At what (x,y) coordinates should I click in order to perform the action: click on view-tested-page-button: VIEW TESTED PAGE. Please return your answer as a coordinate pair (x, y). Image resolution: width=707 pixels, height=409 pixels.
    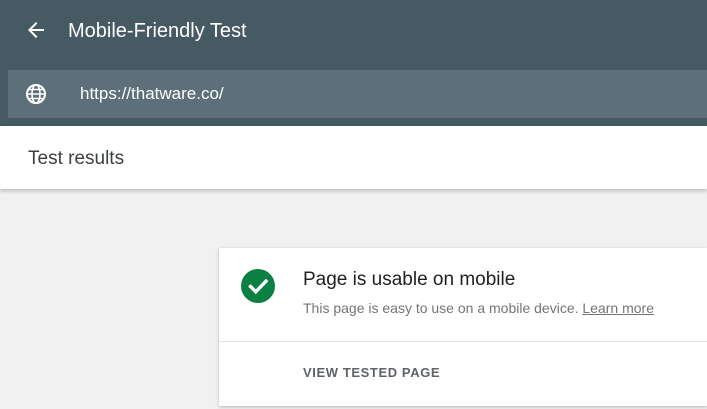
    Looking at the image, I should click on (371, 373).